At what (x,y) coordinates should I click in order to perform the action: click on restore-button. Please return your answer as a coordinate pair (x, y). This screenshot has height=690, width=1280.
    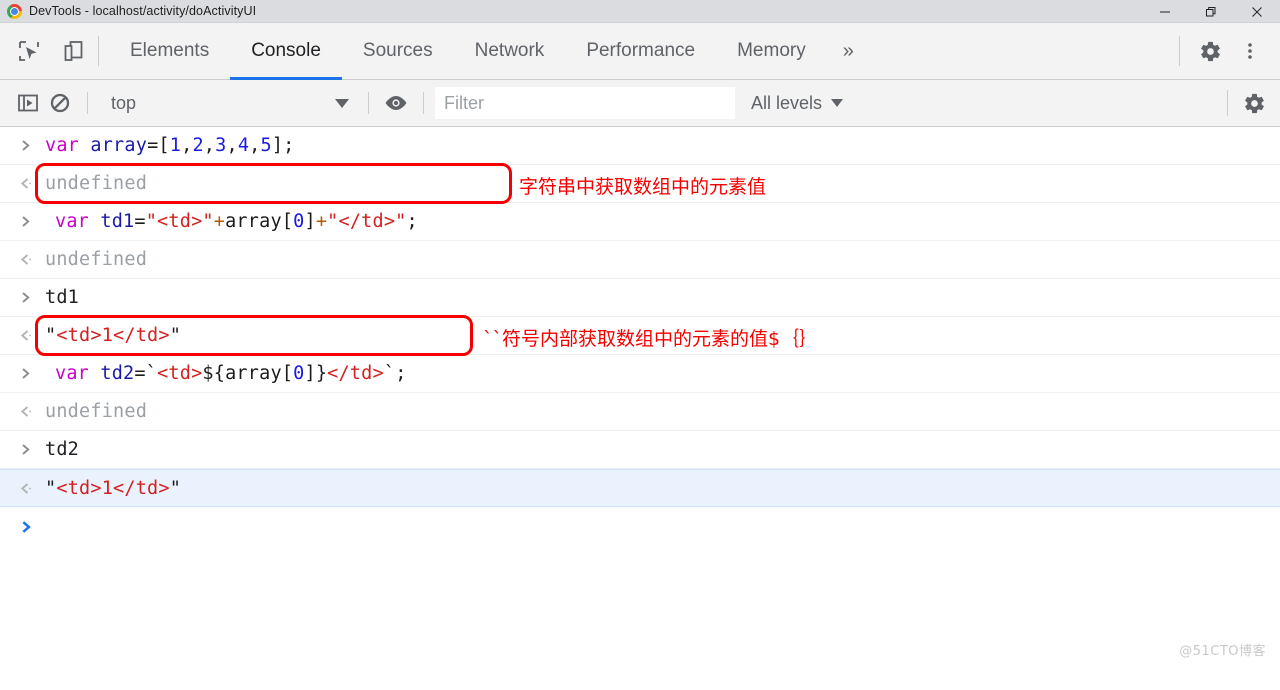
    Looking at the image, I should click on (1211, 11).